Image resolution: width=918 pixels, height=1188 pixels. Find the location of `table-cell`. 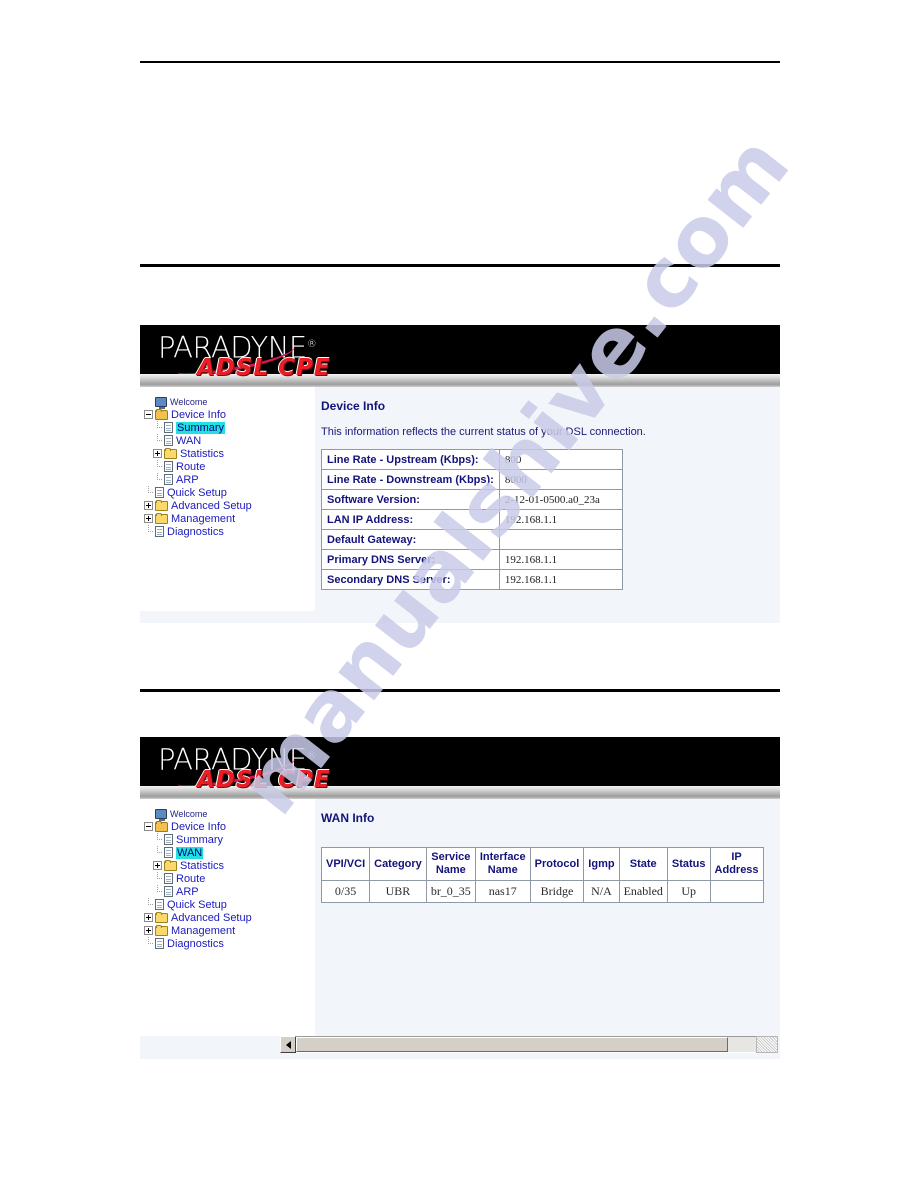

table-cell is located at coordinates (736, 891).